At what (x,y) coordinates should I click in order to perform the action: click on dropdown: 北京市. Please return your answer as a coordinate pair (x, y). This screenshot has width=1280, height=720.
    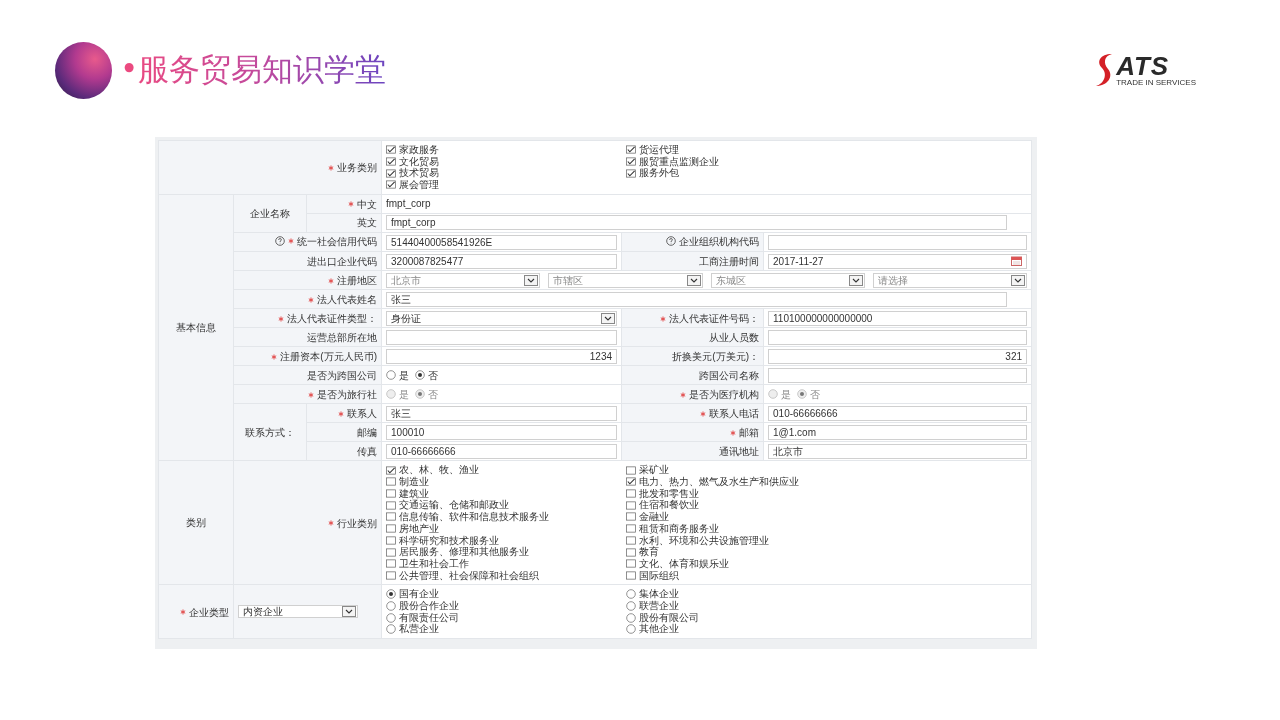
    Looking at the image, I should click on (463, 280).